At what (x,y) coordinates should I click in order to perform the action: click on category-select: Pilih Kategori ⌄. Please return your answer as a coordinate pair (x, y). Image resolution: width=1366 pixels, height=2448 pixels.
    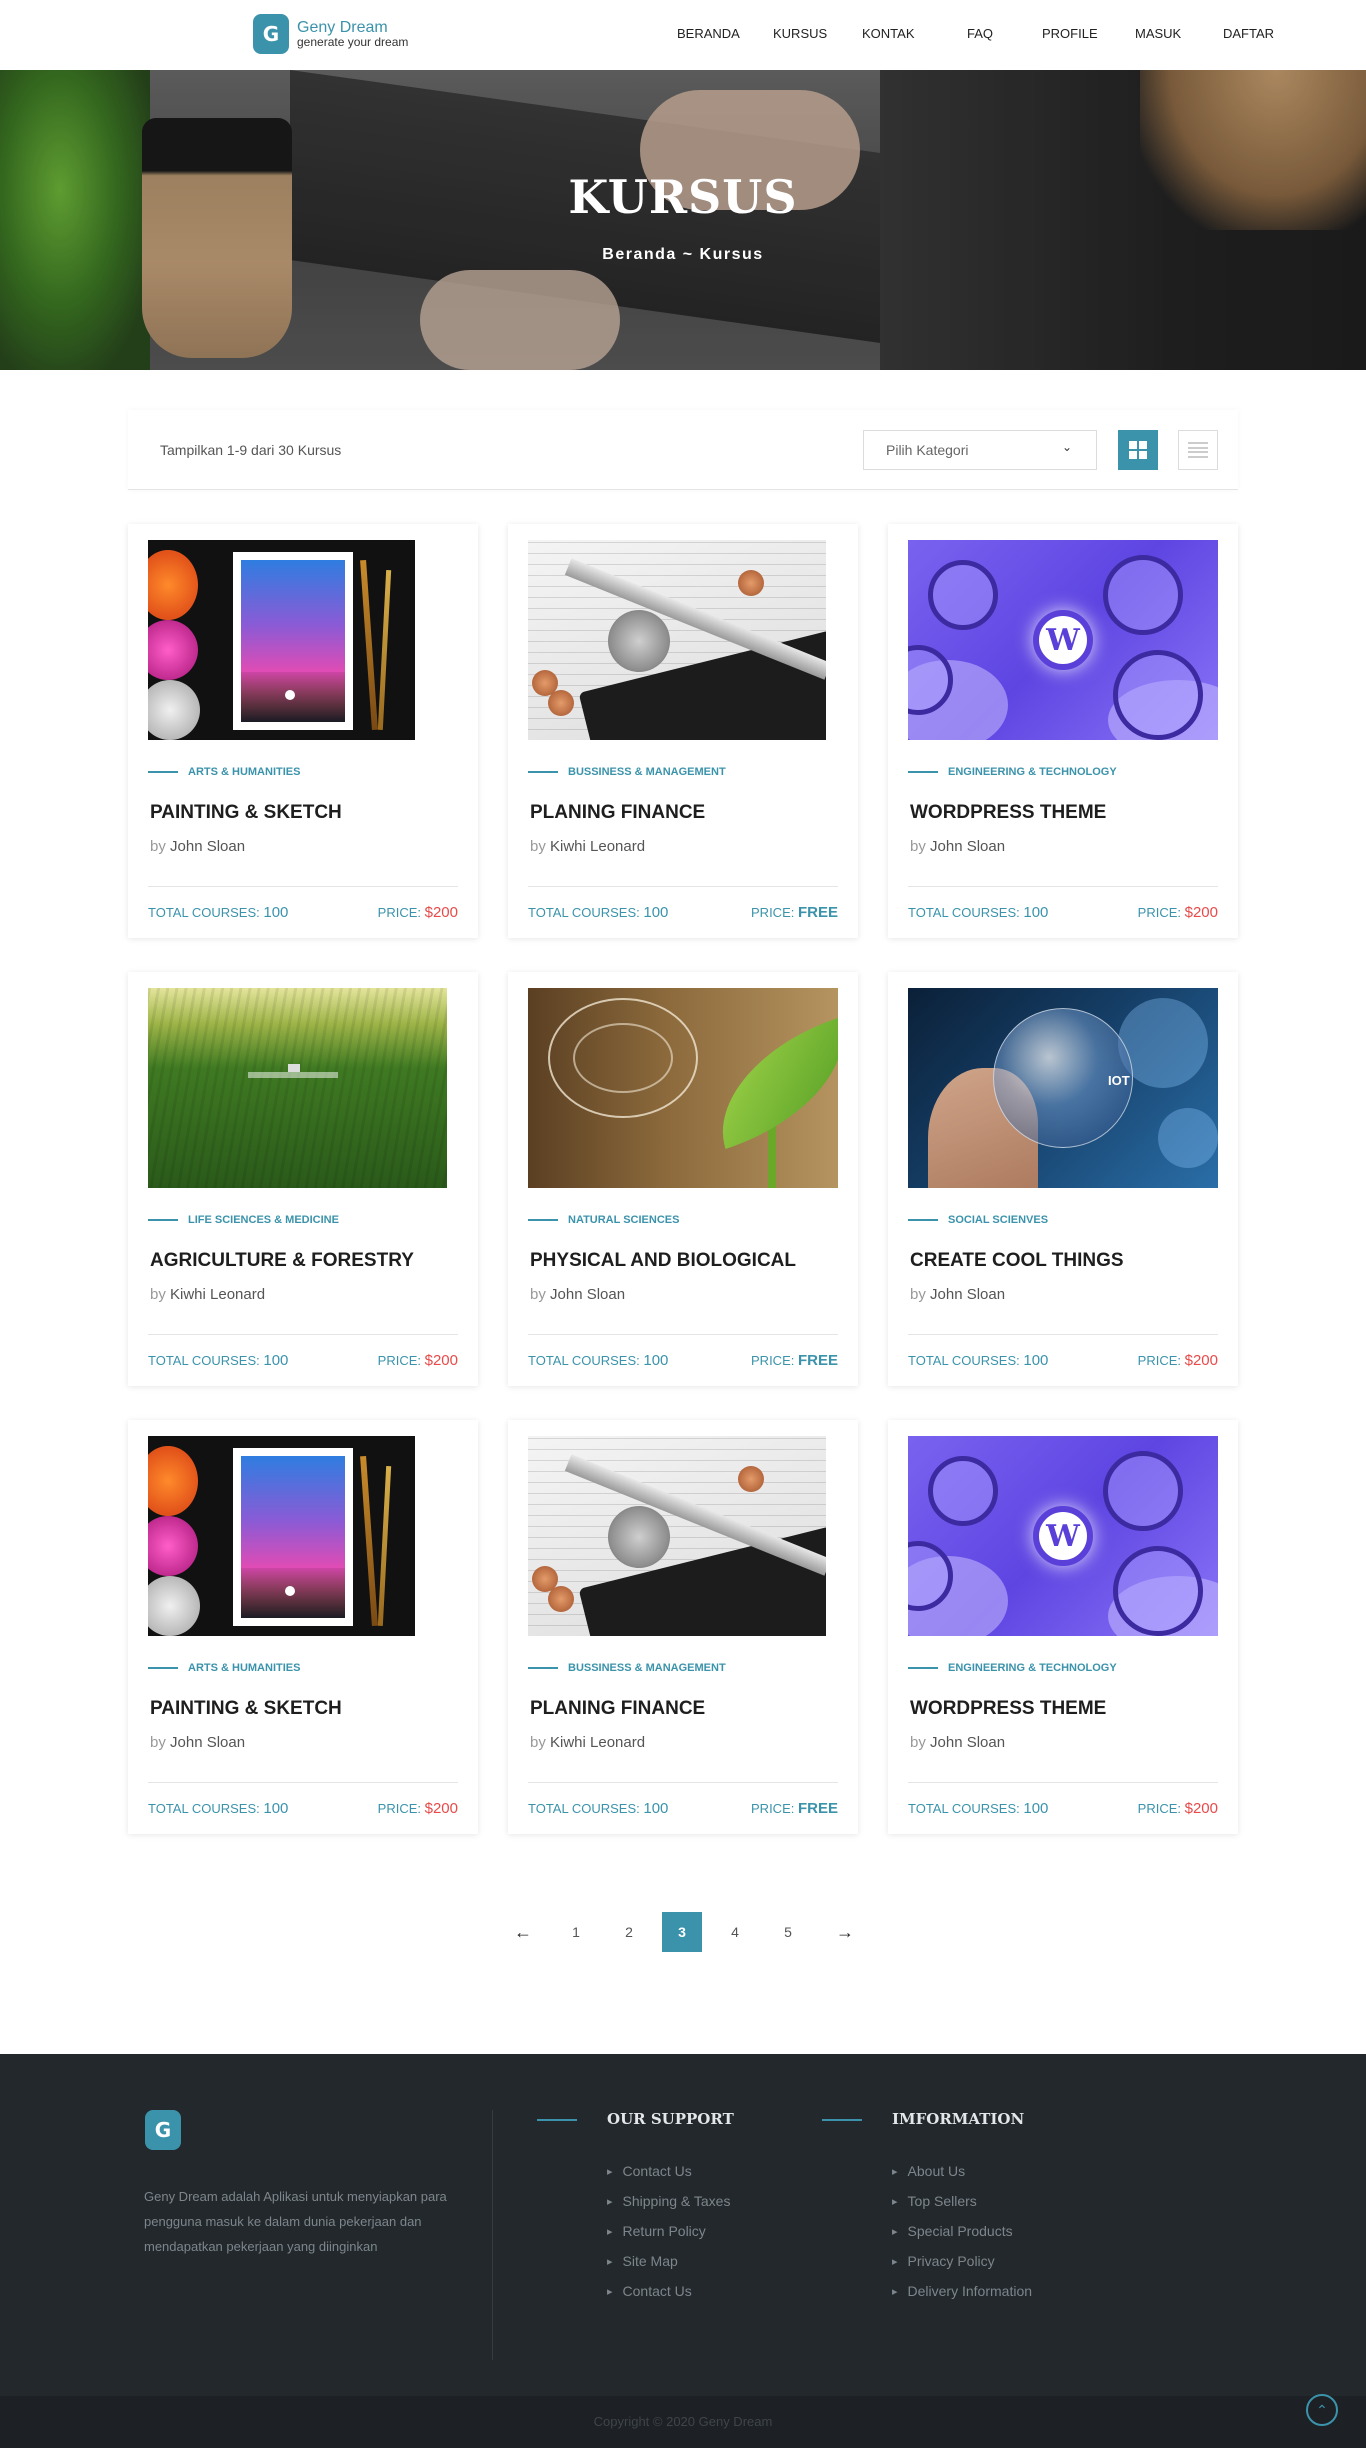
    Looking at the image, I should click on (980, 450).